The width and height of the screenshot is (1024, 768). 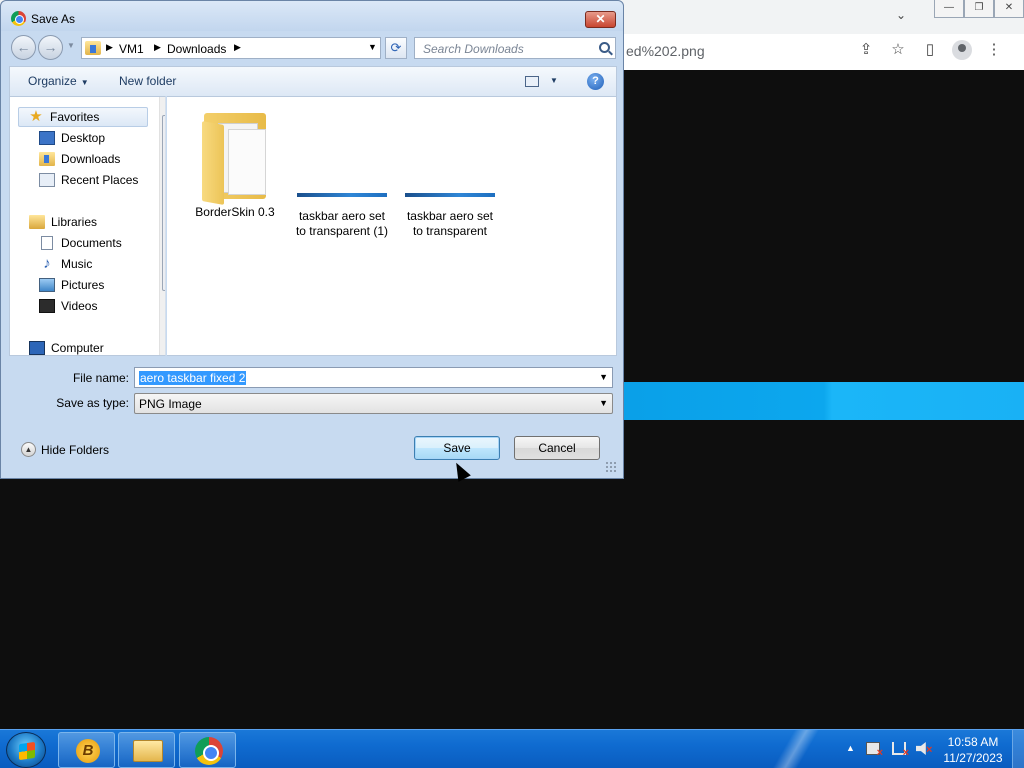 What do you see at coordinates (396, 48) in the screenshot?
I see `refresh-button: ⟳` at bounding box center [396, 48].